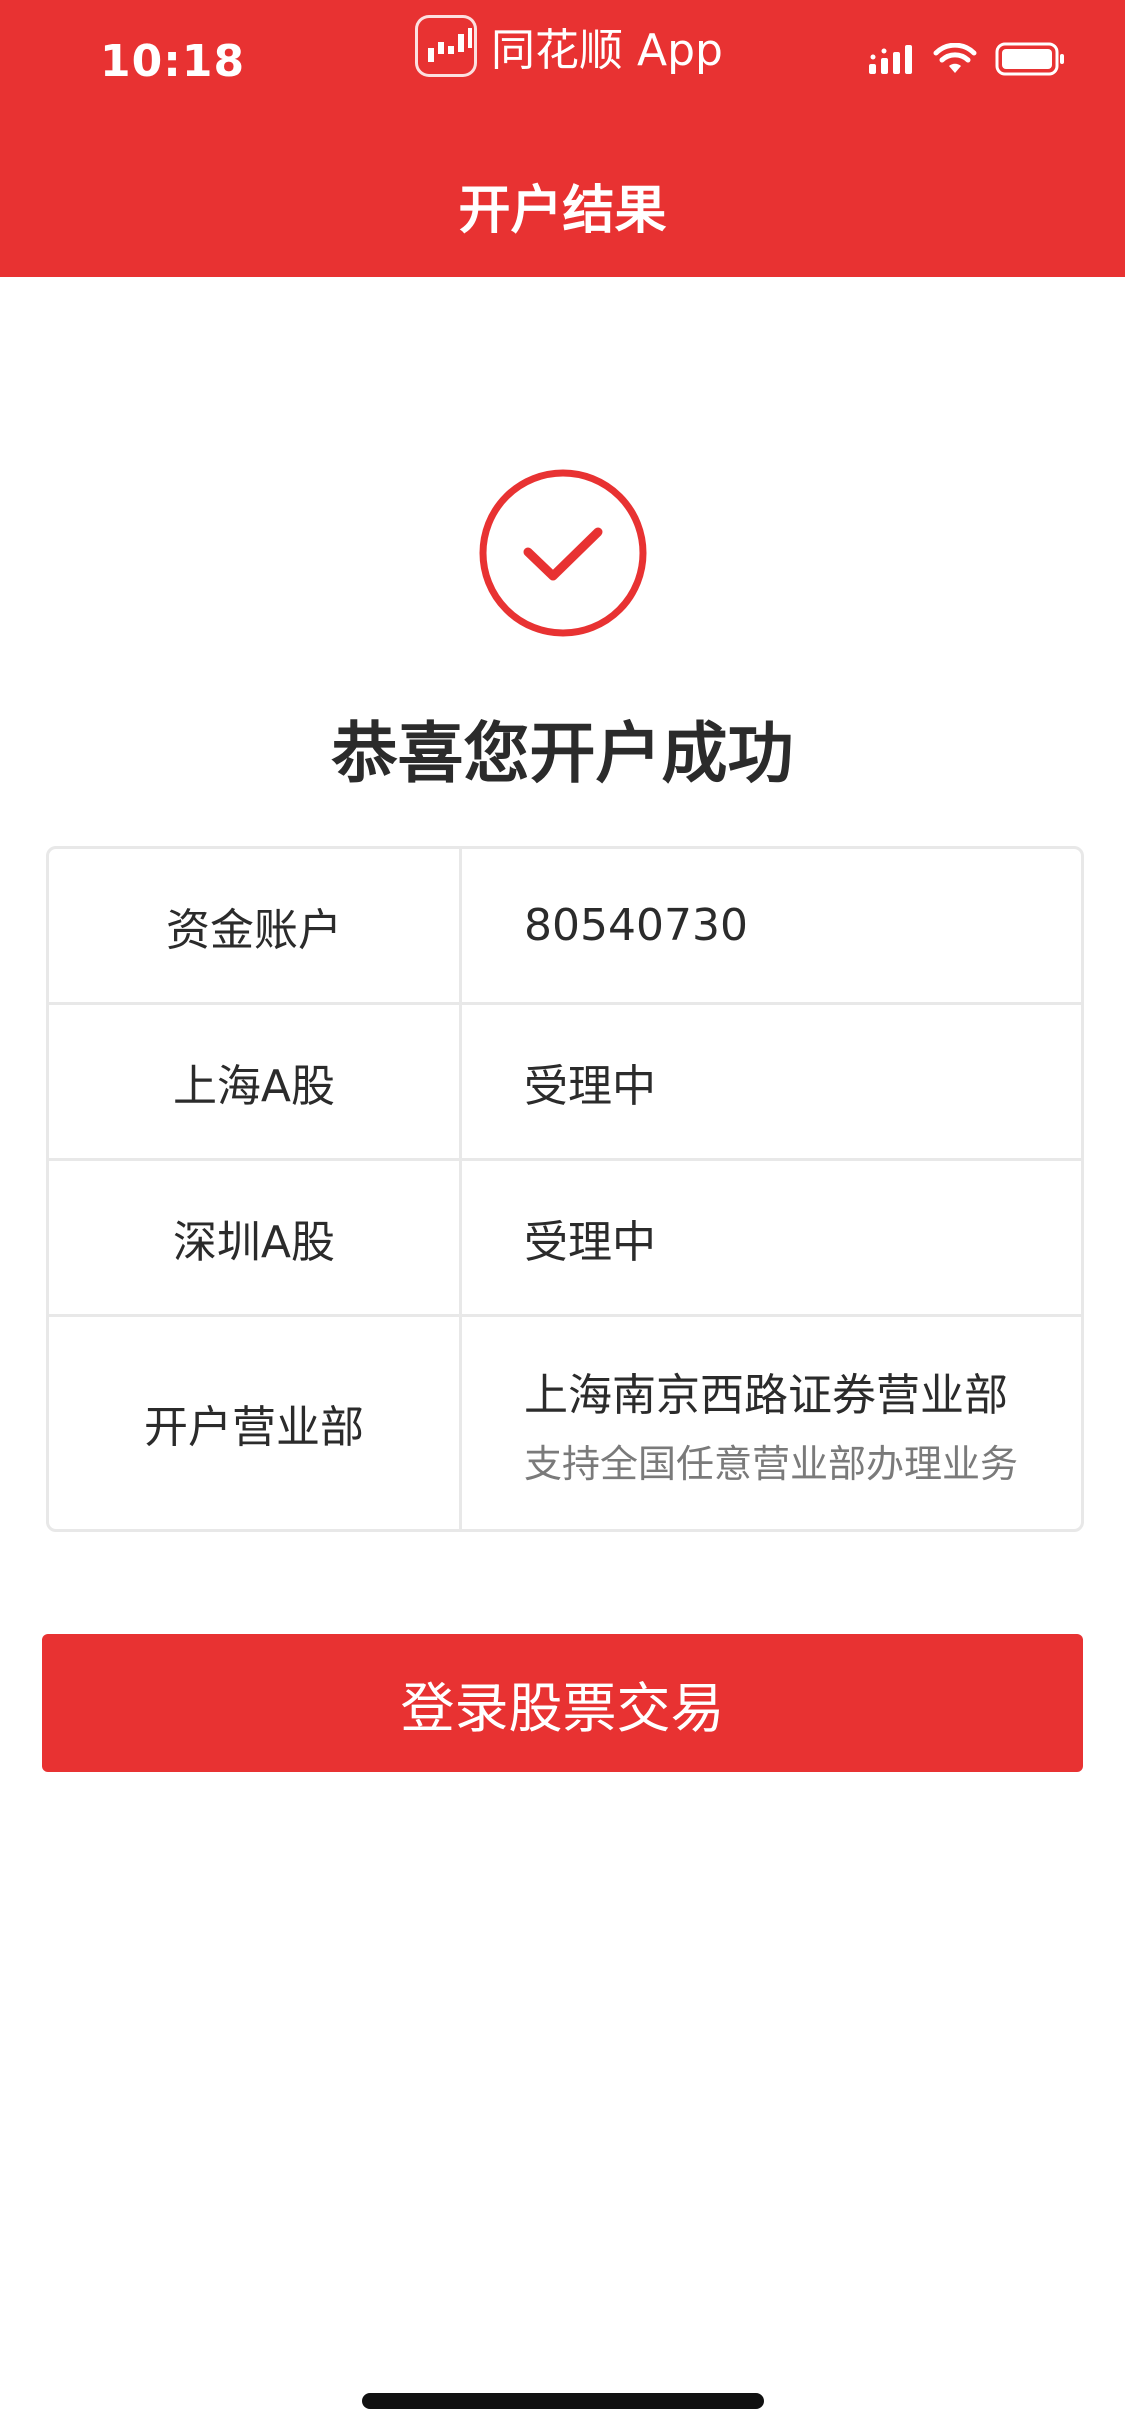 The image size is (1125, 2436). What do you see at coordinates (890, 59) in the screenshot?
I see `cellular-signal-icon` at bounding box center [890, 59].